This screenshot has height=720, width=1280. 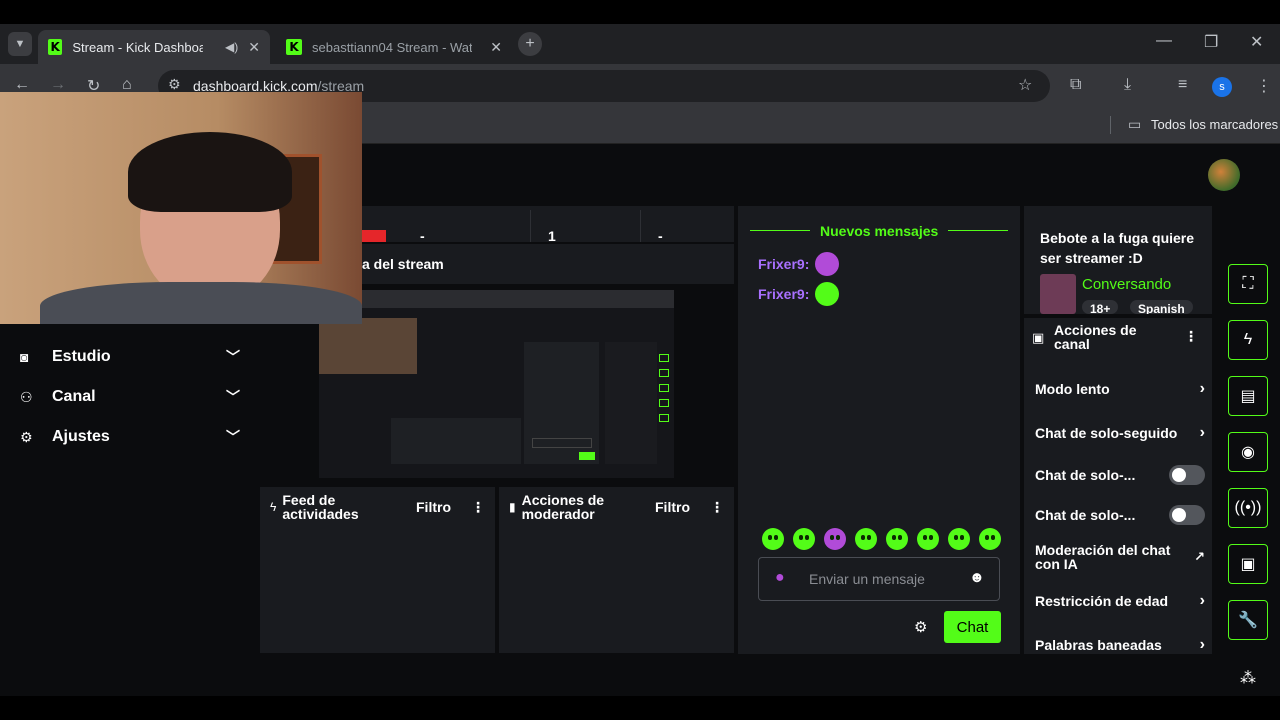 I want to click on moderator-actions-panel: ▮ Acciones de moderador Filtro ⋮, so click(x=616, y=570).